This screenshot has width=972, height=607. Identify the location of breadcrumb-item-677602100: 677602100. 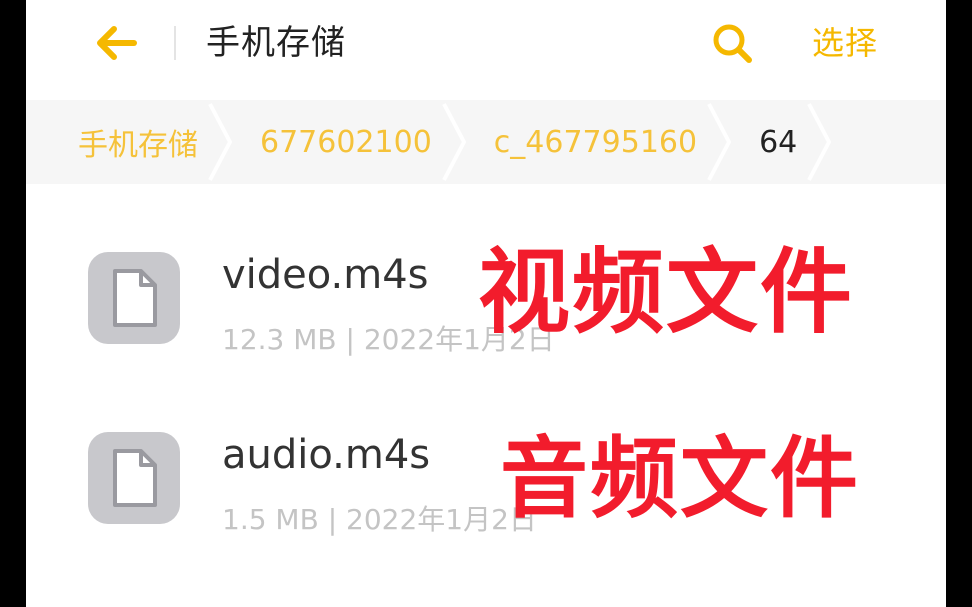
(377, 142).